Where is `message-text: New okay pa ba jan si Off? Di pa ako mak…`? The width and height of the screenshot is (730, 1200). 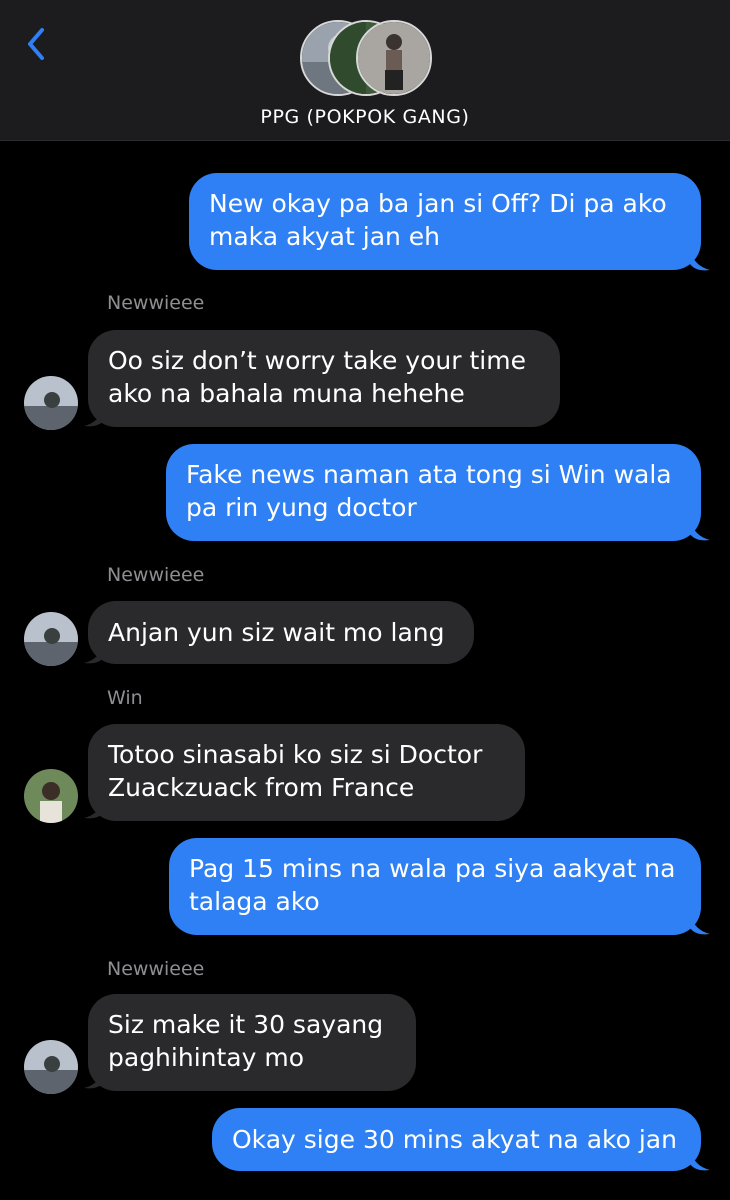
message-text: New okay pa ba jan si Off? Di pa ako mak… is located at coordinates (438, 220).